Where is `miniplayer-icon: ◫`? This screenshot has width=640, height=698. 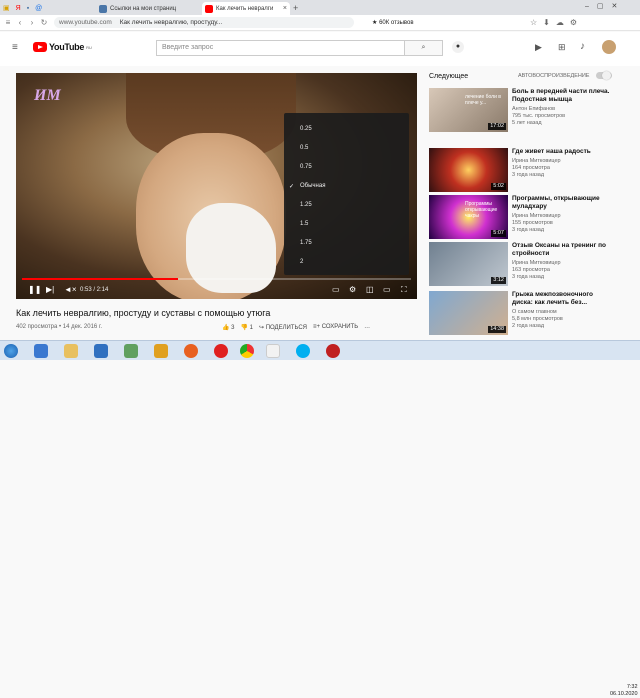
miniplayer-icon: ◫ is located at coordinates (370, 289).